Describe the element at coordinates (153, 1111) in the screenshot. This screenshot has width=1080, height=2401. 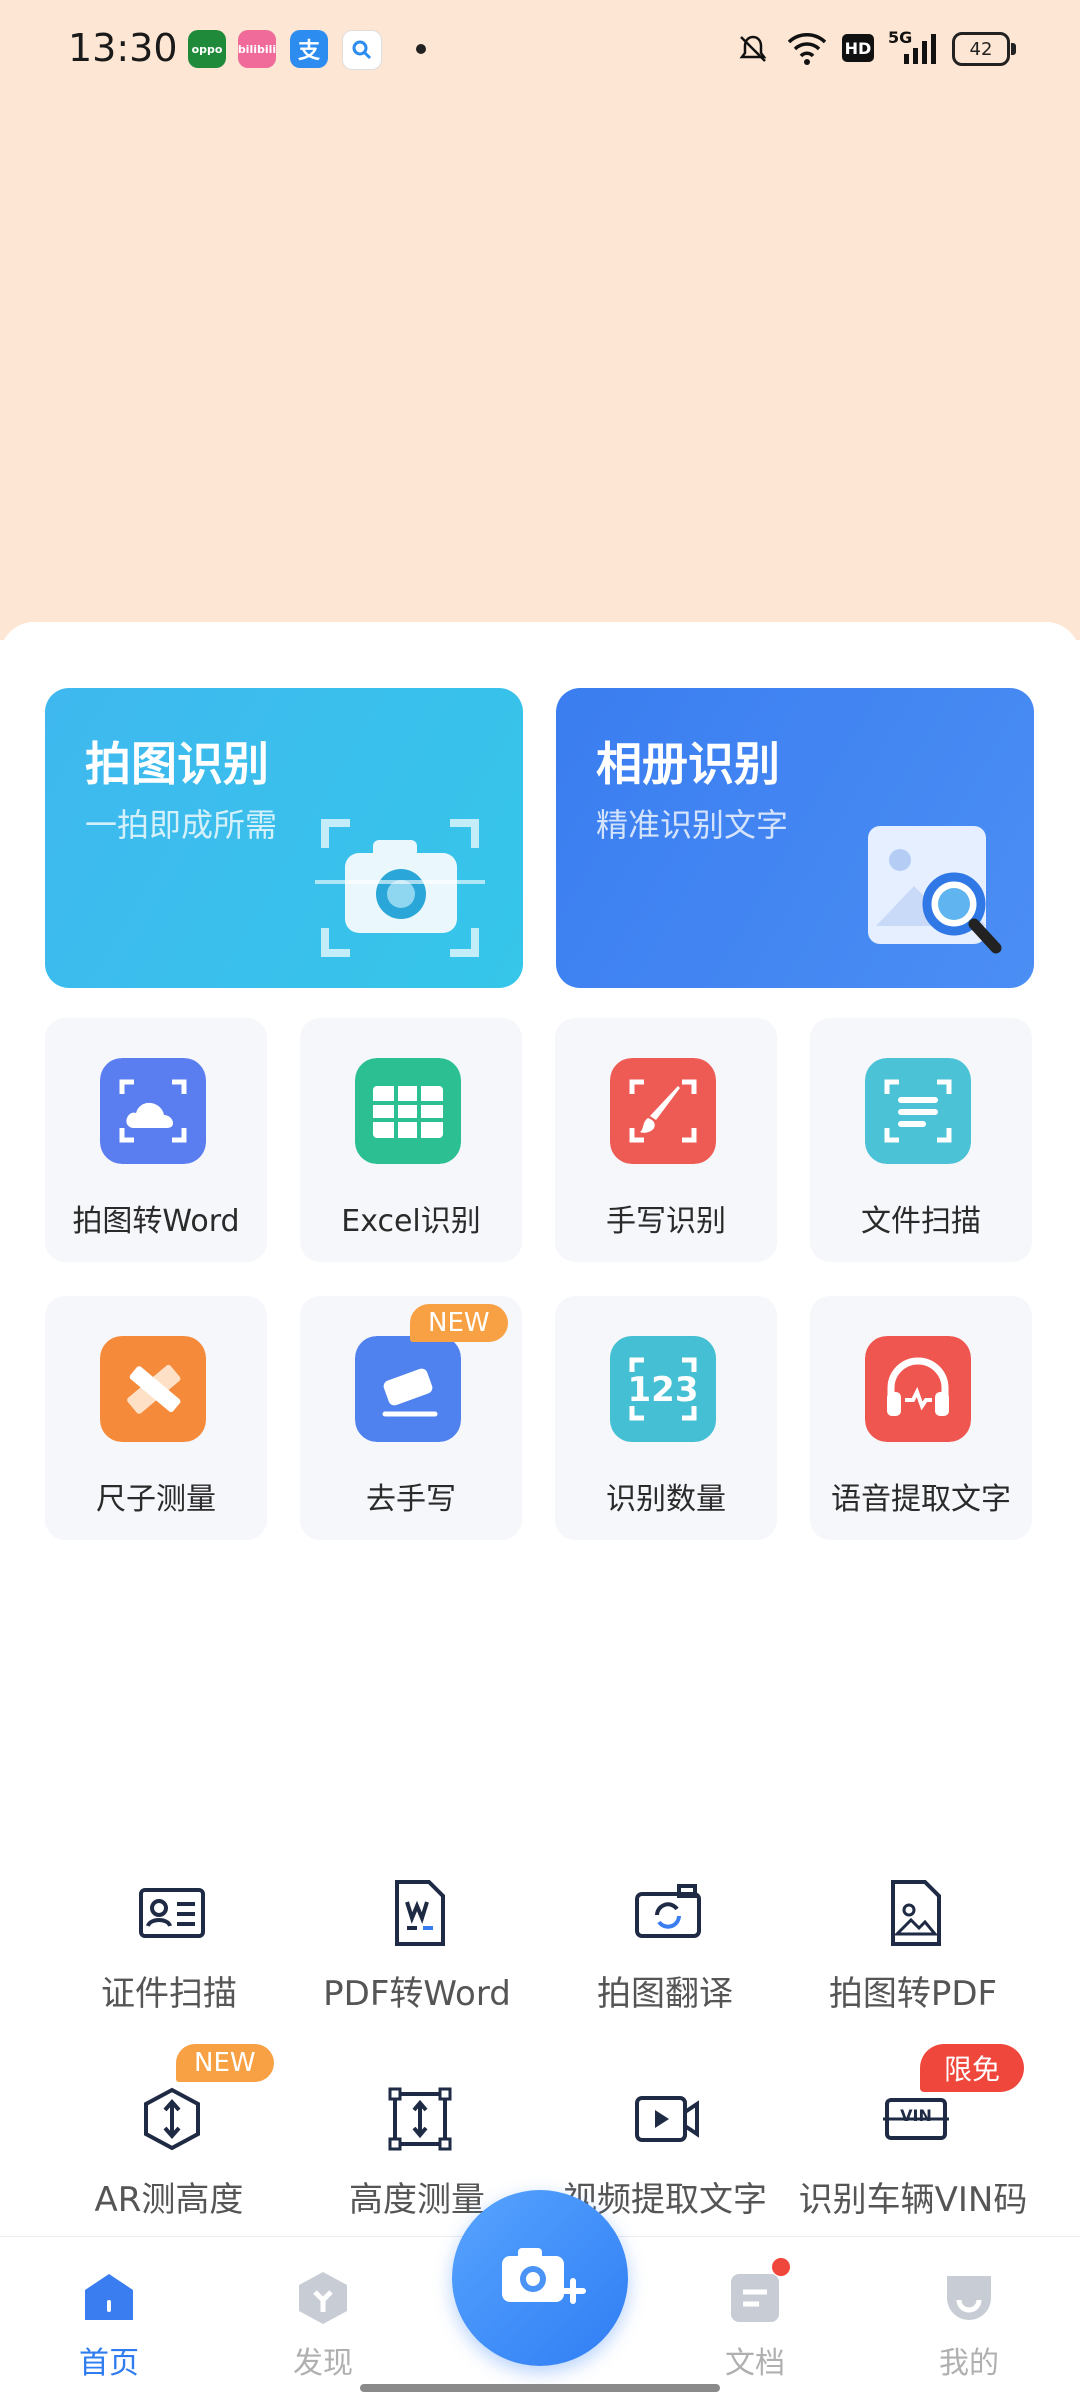
I see `cloud-scan-icon` at that location.